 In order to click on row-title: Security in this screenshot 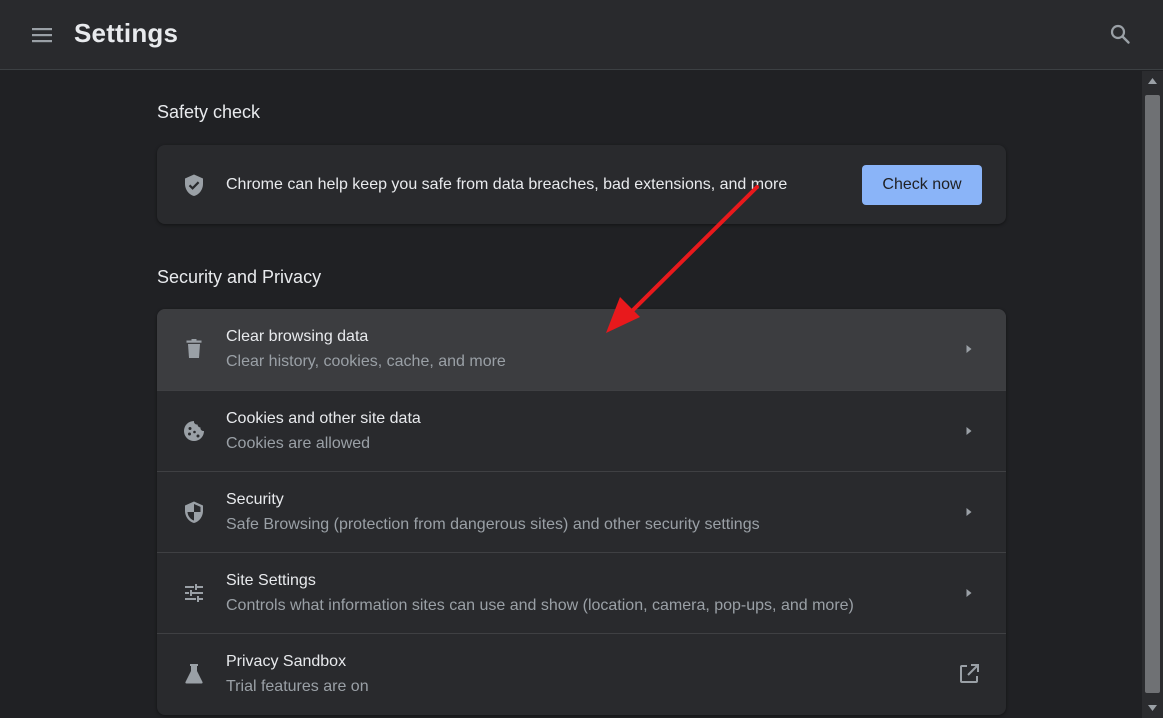, I will do `click(255, 499)`.